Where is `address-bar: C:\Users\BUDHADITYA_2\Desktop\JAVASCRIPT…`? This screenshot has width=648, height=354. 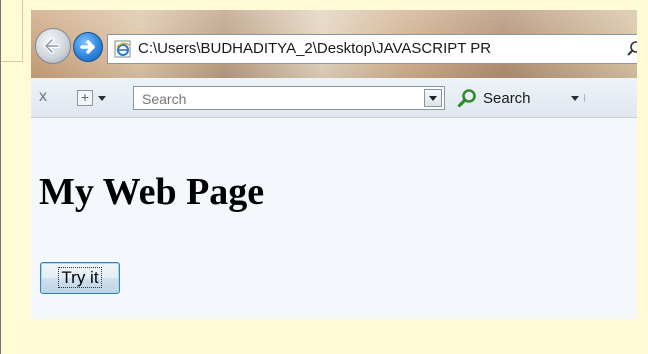
address-bar: C:\Users\BUDHADITYA_2\Desktop\JAVASCRIPT… is located at coordinates (372, 49).